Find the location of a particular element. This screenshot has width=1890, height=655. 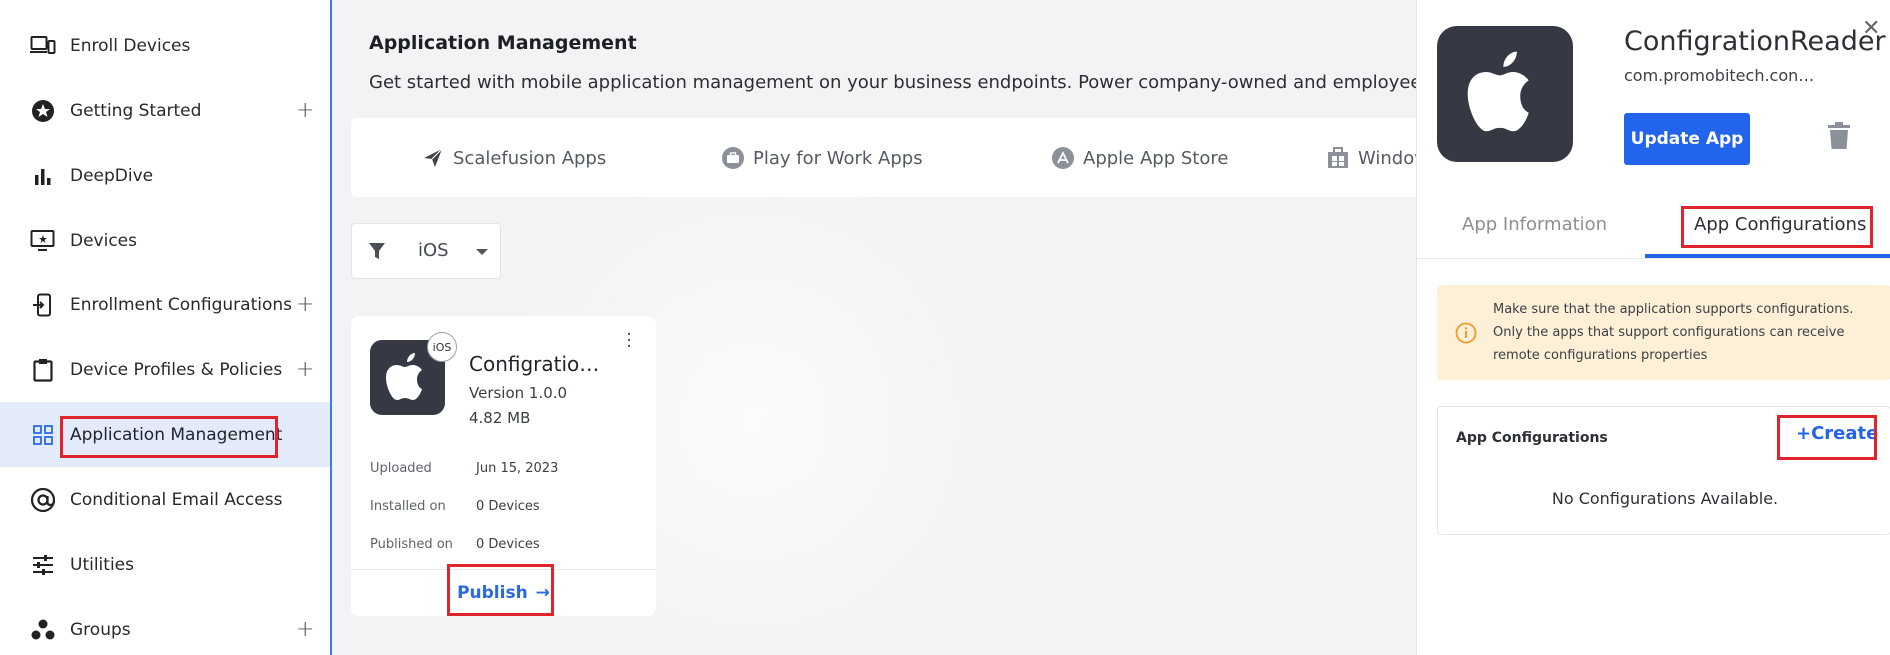

close-icon: ✕ is located at coordinates (1871, 28).